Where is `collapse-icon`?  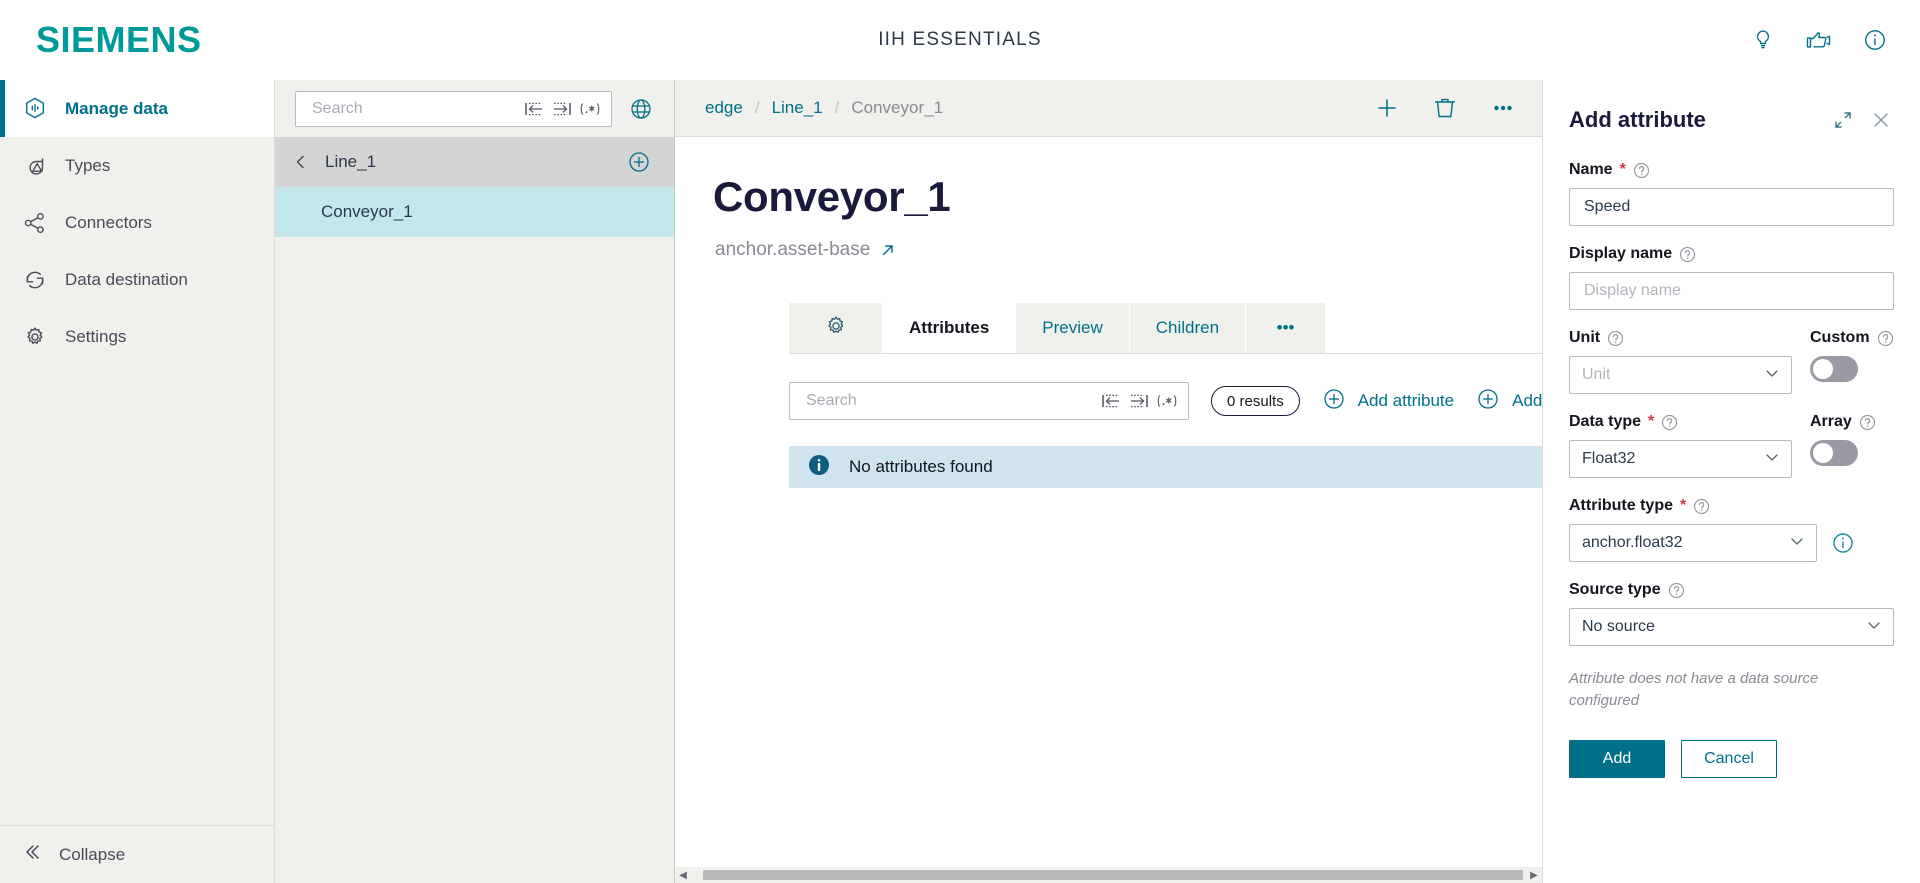
collapse-icon is located at coordinates (32, 854).